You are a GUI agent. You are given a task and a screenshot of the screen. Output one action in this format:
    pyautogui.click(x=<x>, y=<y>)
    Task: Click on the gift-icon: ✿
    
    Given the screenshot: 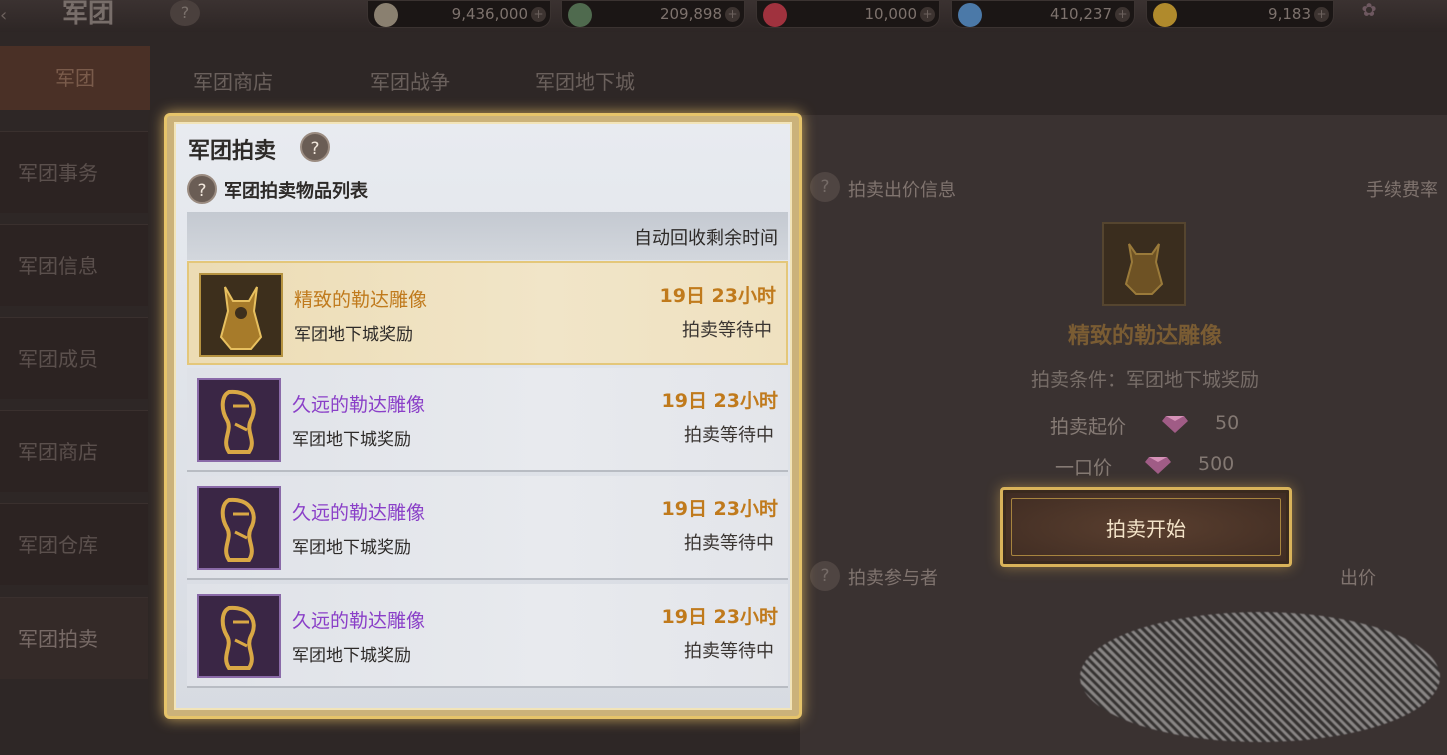 What is the action you would take?
    pyautogui.click(x=1369, y=13)
    